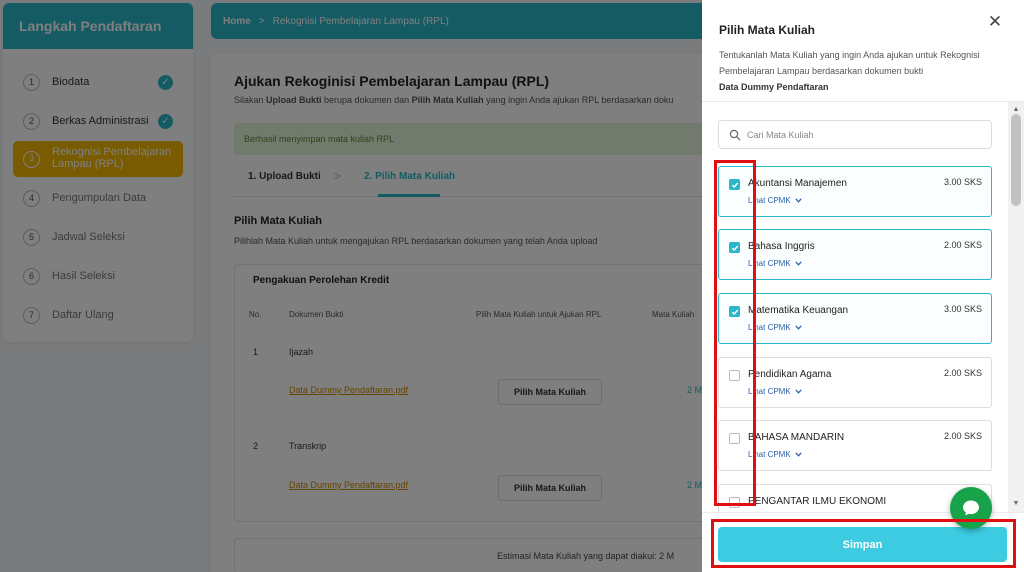 This screenshot has height=572, width=1024. I want to click on course-item: BAHASA MANDARIN 2.00 SKS Lihat CPMK, so click(855, 445).